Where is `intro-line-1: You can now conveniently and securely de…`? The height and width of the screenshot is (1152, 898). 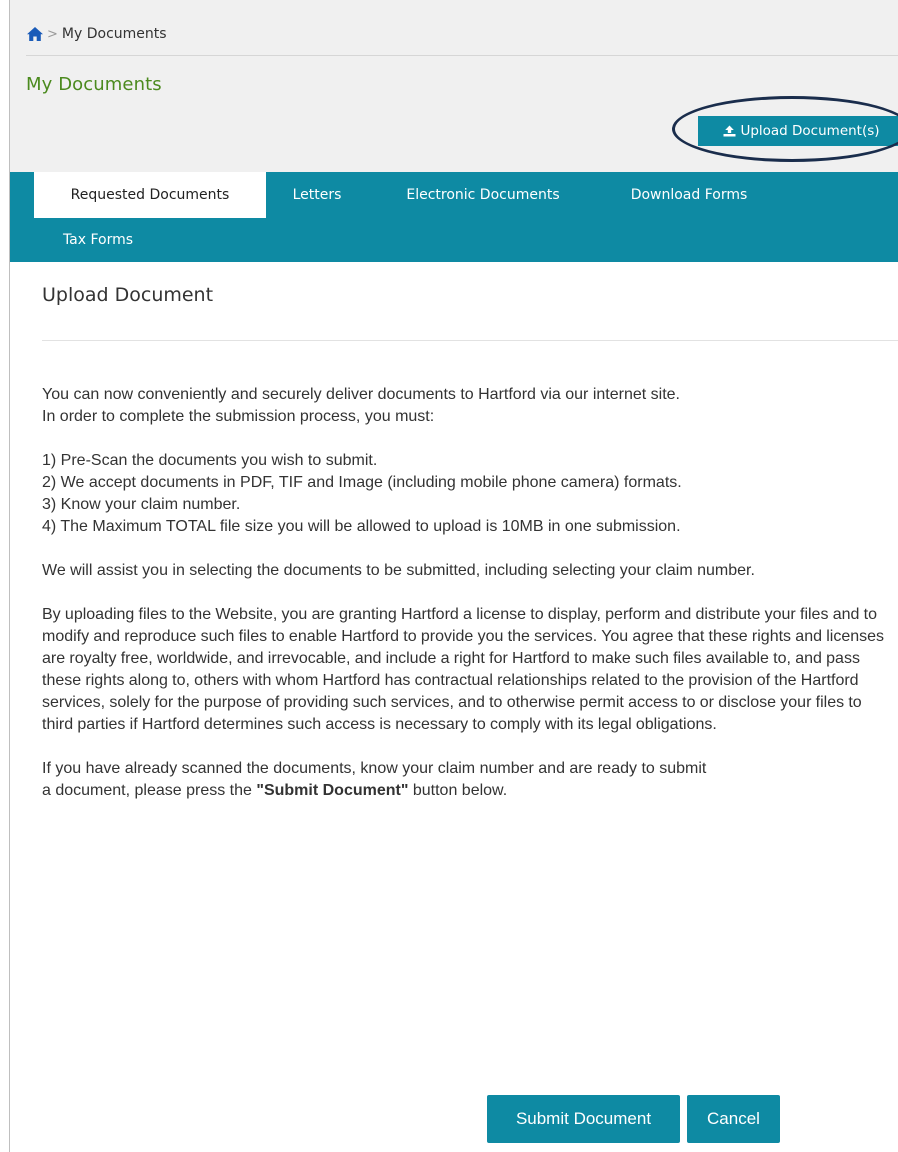
intro-line-1: You can now conveniently and securely de… is located at coordinates (361, 394).